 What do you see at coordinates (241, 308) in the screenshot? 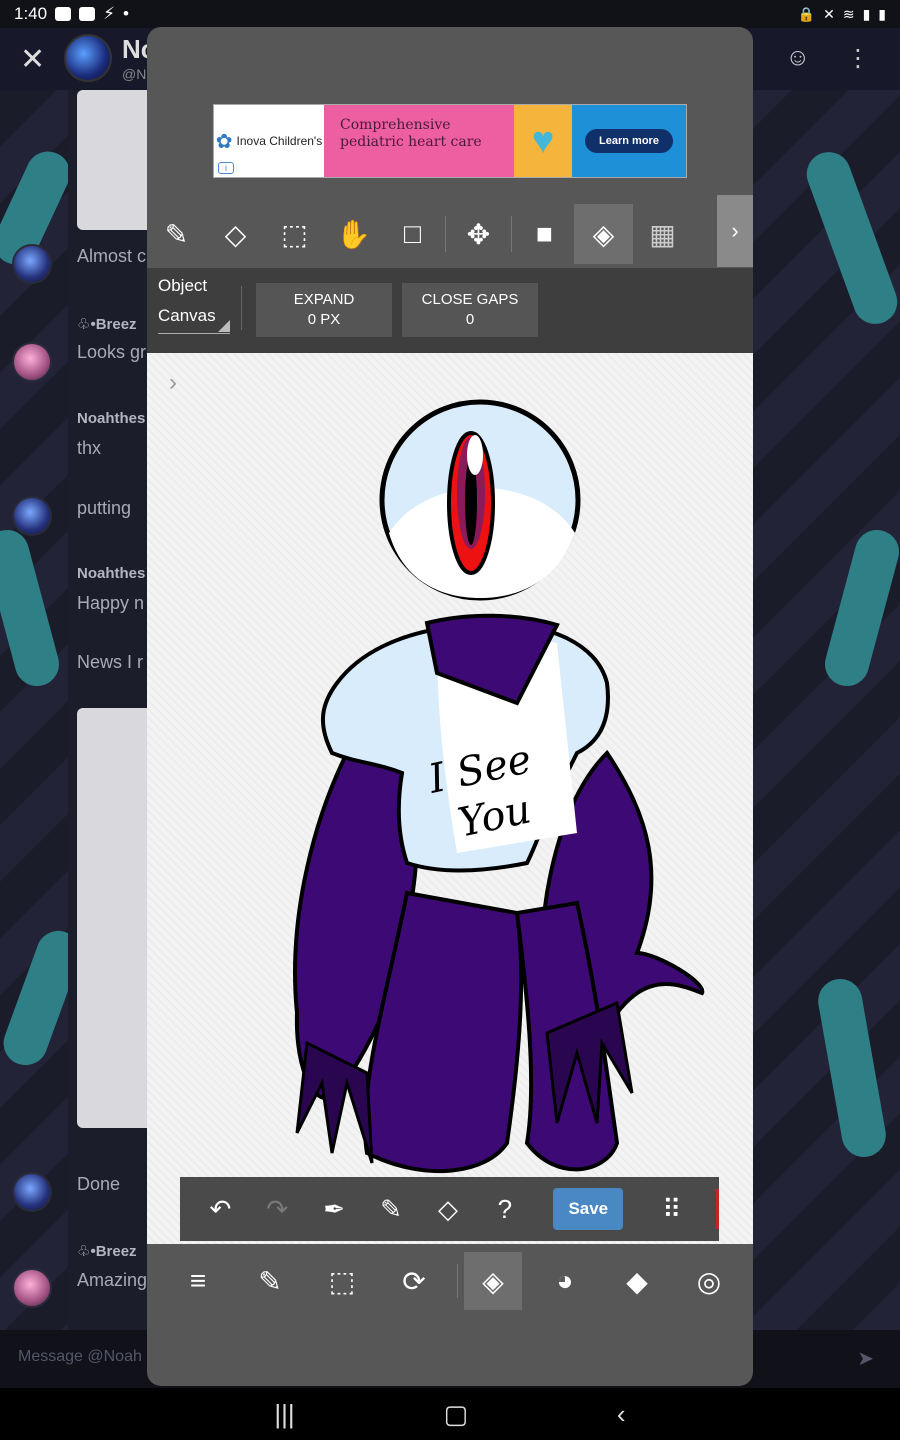
I see `options-divider` at bounding box center [241, 308].